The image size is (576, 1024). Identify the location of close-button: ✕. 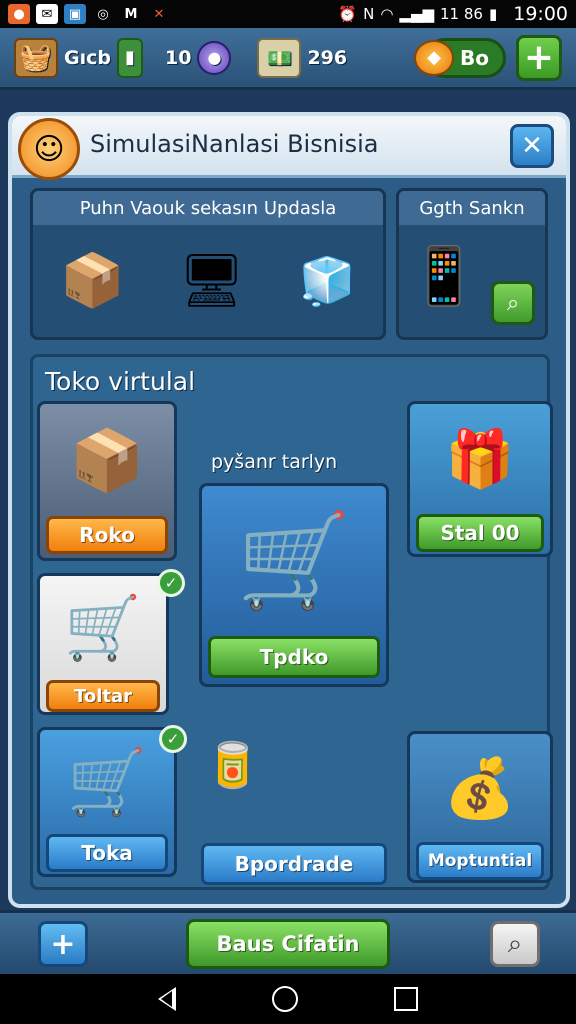
(532, 146).